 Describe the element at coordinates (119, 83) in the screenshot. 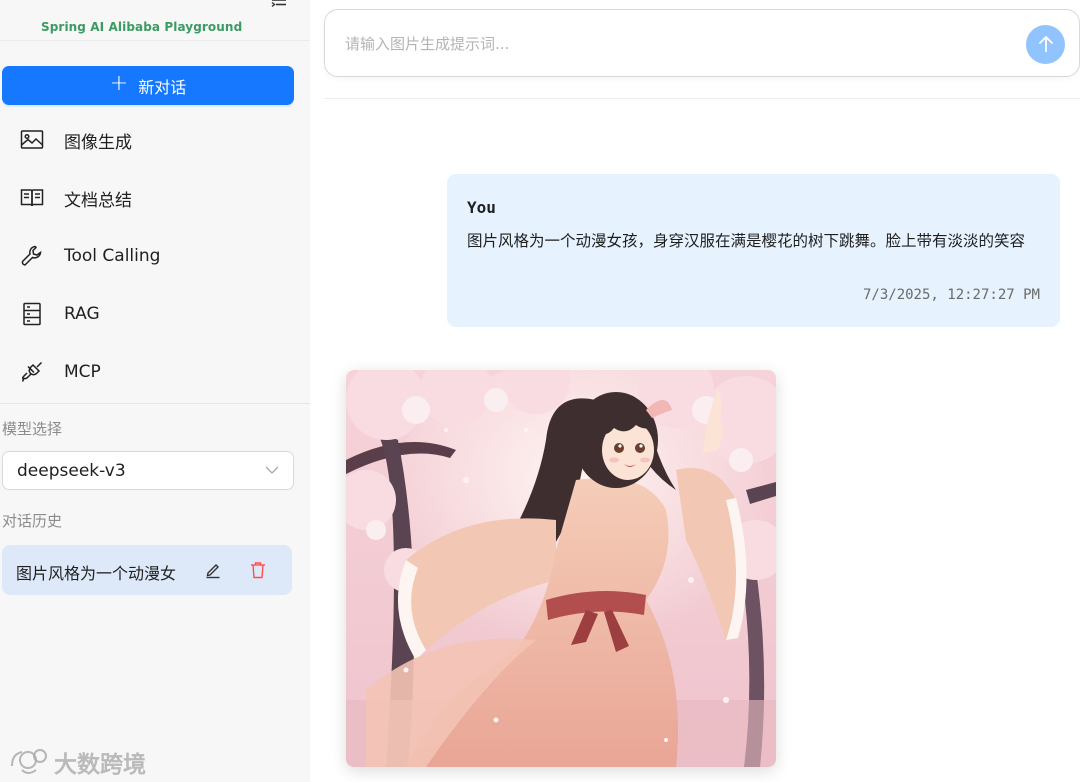

I see `plus-icon: +` at that location.